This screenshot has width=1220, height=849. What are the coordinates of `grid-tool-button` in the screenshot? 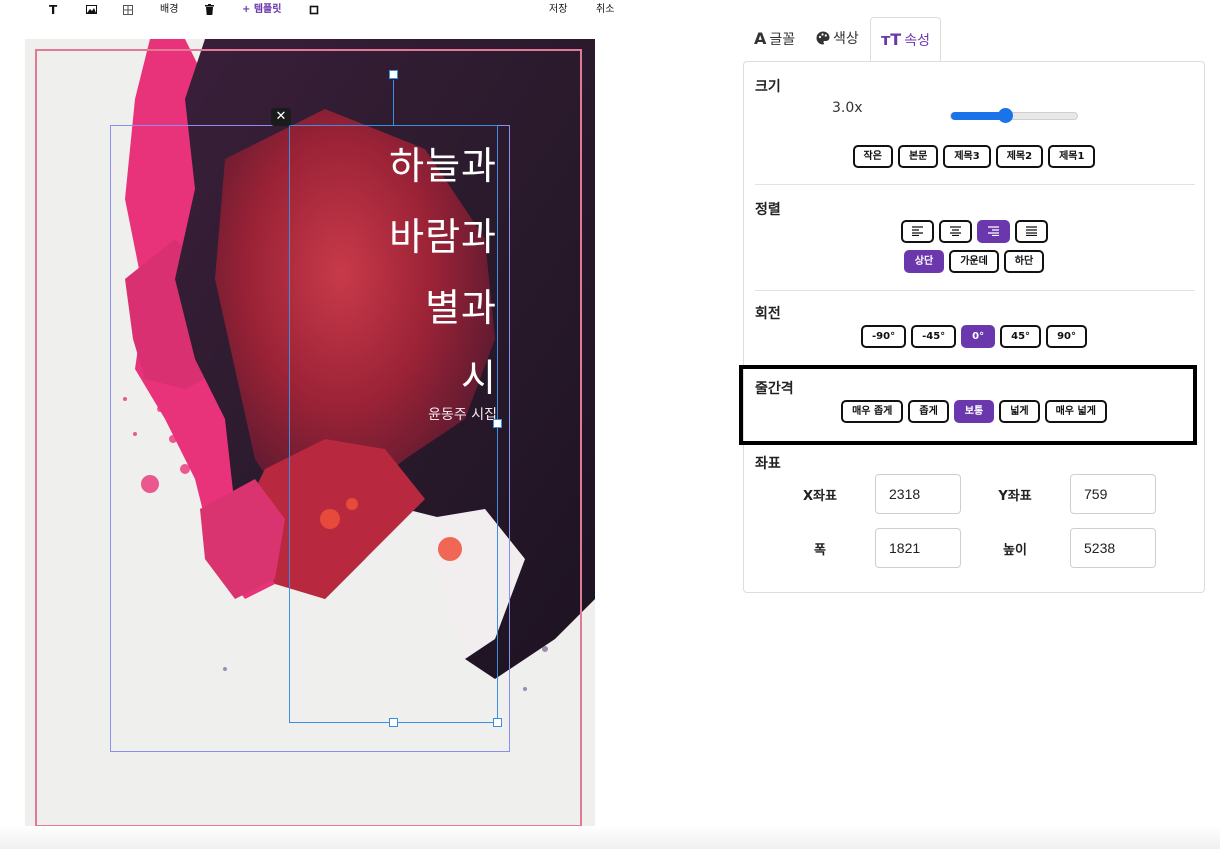 It's located at (128, 10).